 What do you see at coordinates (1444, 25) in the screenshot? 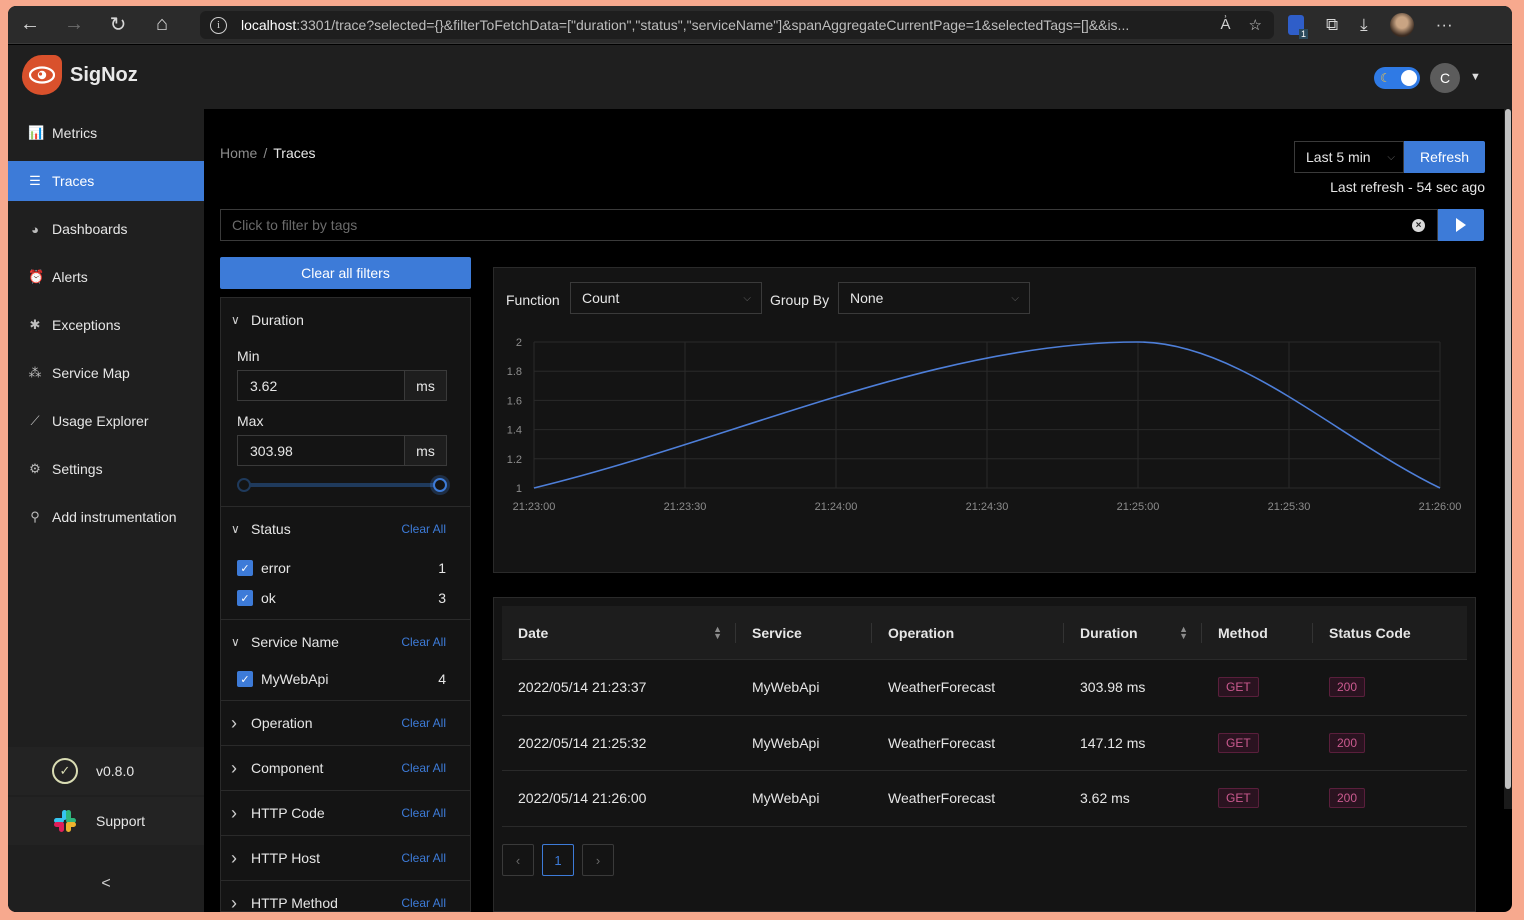
I see `more-menu-icon: ···` at bounding box center [1444, 25].